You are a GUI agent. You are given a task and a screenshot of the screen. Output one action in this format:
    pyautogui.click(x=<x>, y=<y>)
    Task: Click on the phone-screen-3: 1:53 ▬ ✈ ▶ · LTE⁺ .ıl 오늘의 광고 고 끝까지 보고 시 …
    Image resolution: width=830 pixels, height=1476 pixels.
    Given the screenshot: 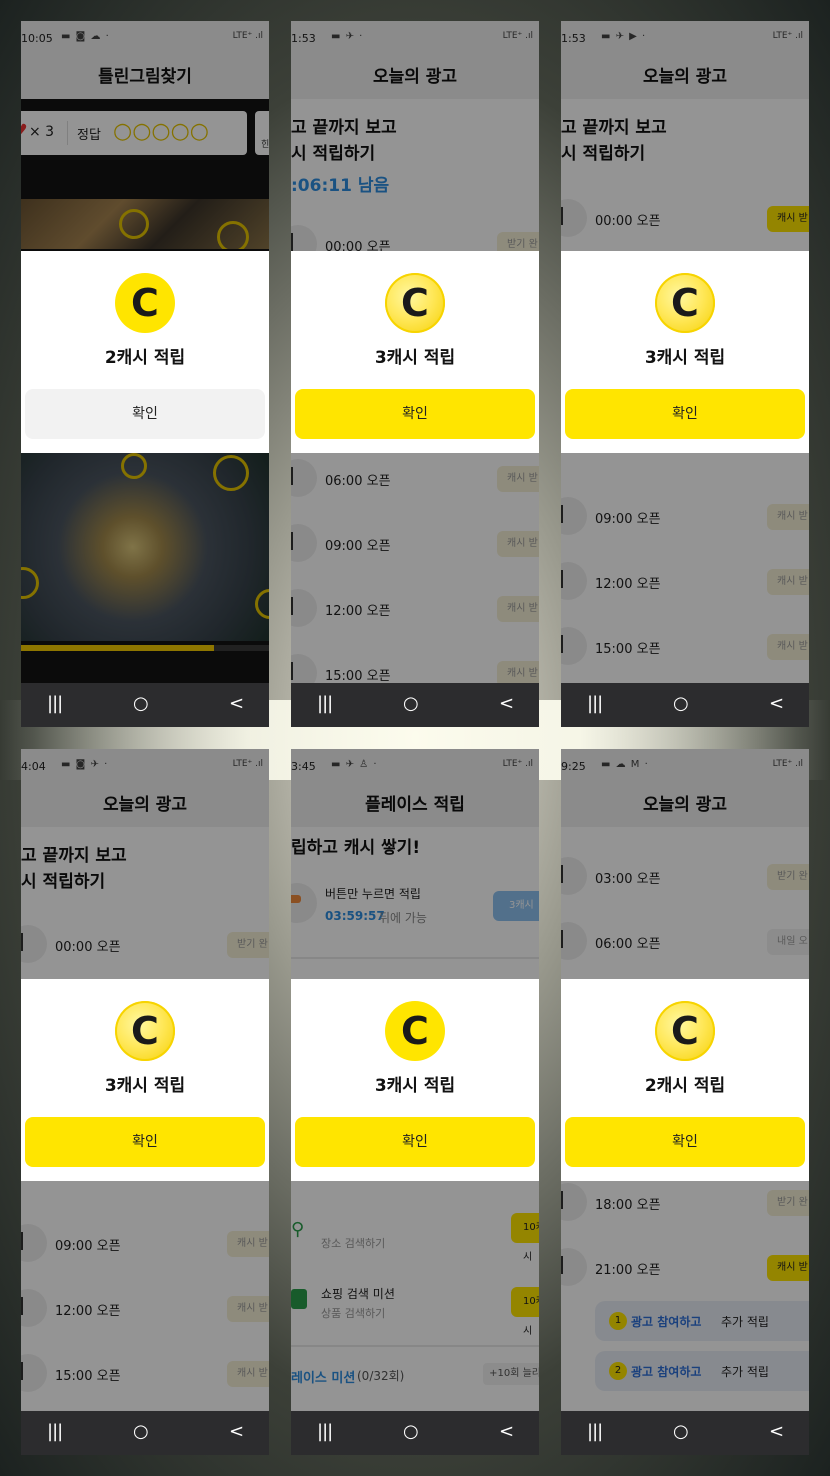 What is the action you would take?
    pyautogui.click(x=685, y=374)
    